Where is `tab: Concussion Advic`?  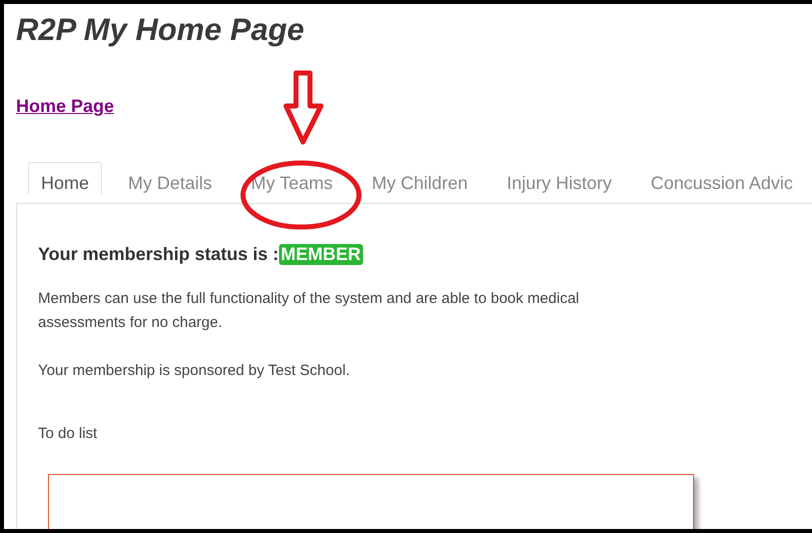 tab: Concussion Advic is located at coordinates (722, 177).